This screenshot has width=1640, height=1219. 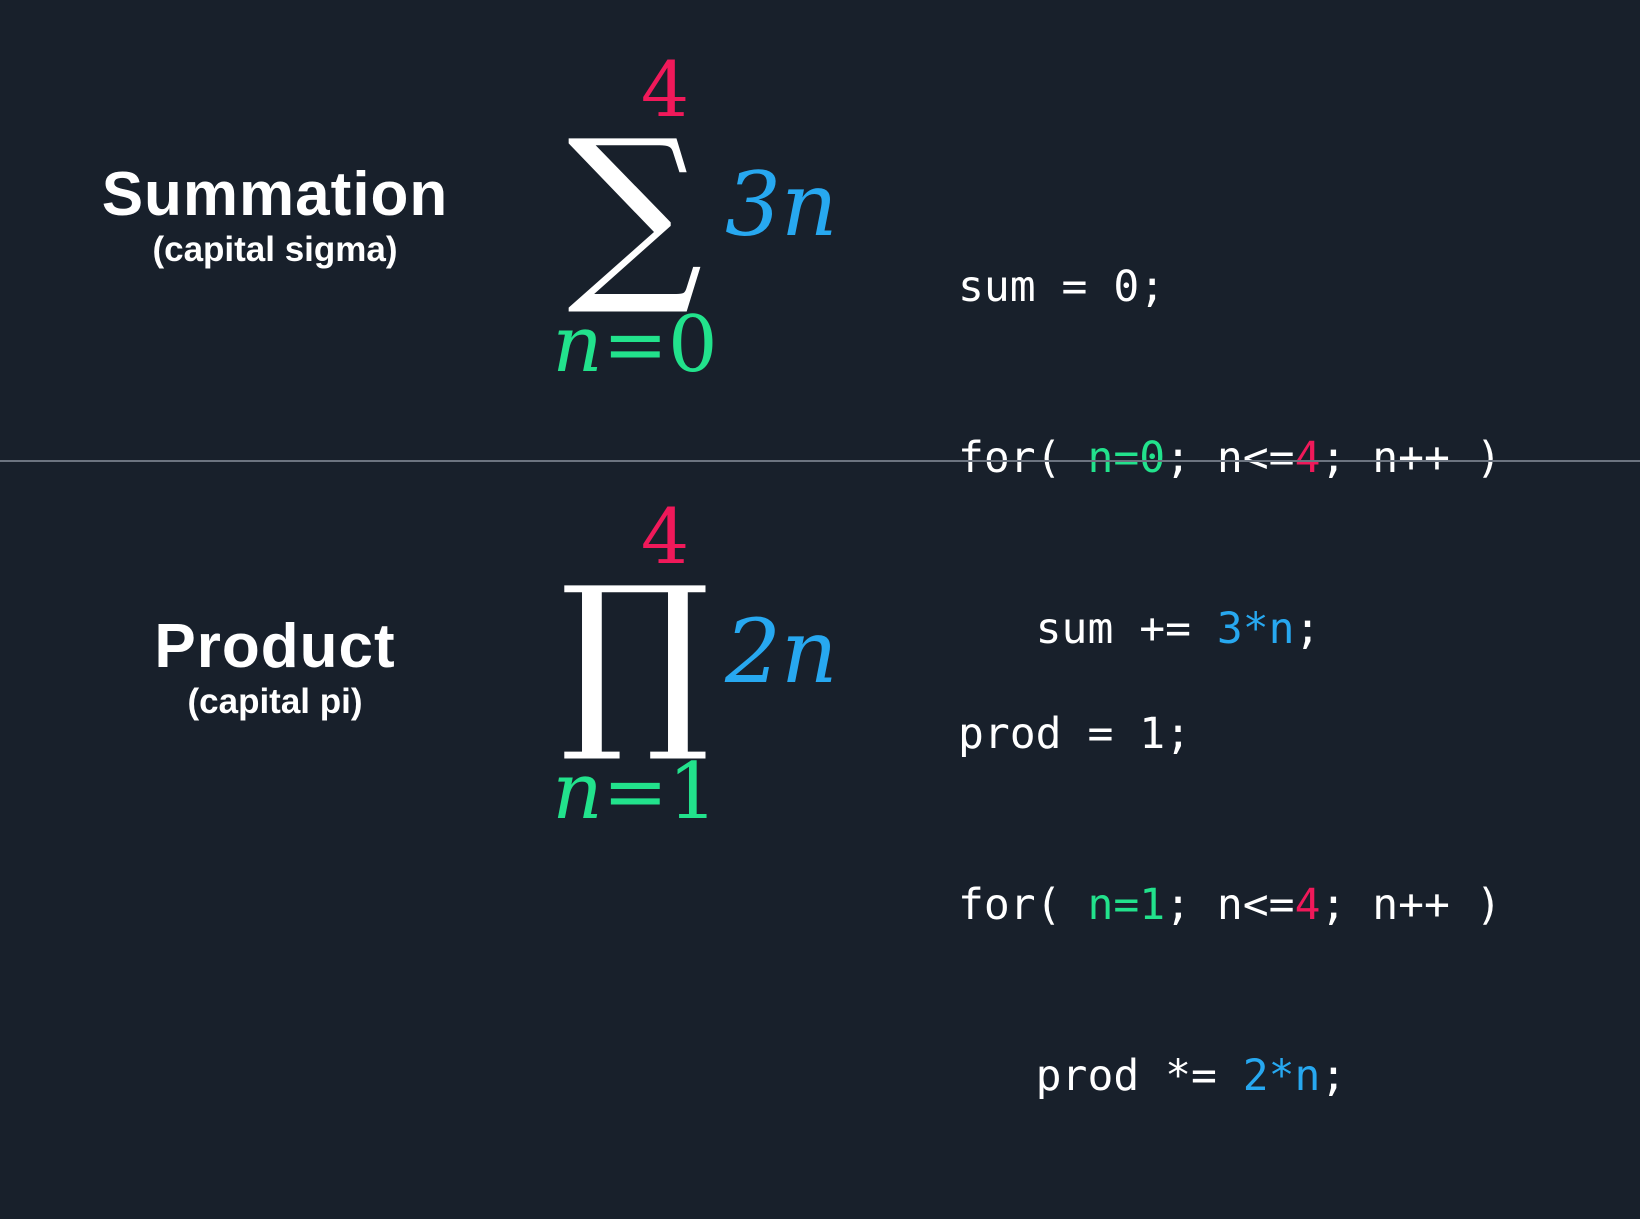 I want to click on product-lower-value: =1, so click(x=660, y=792).